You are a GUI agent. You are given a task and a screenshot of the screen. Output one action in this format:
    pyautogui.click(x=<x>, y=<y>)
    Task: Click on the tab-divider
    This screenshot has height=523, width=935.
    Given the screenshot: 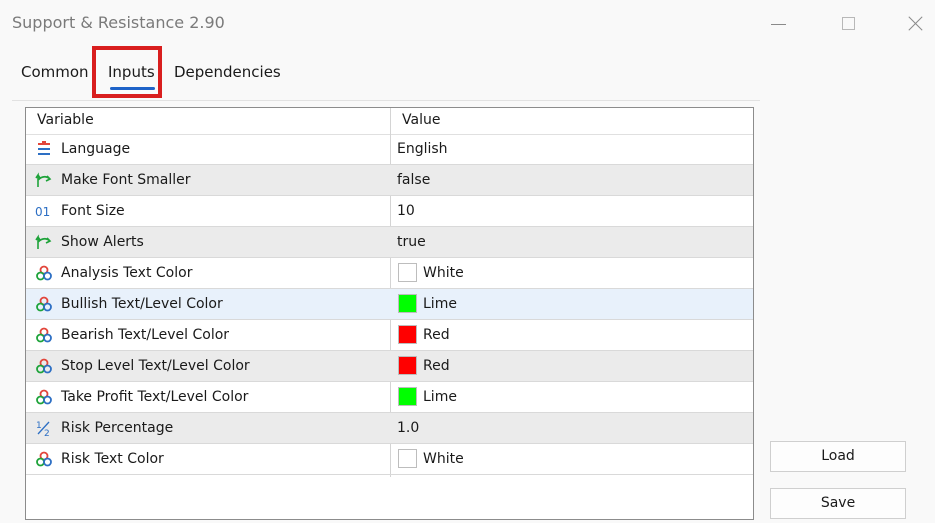 What is the action you would take?
    pyautogui.click(x=386, y=100)
    